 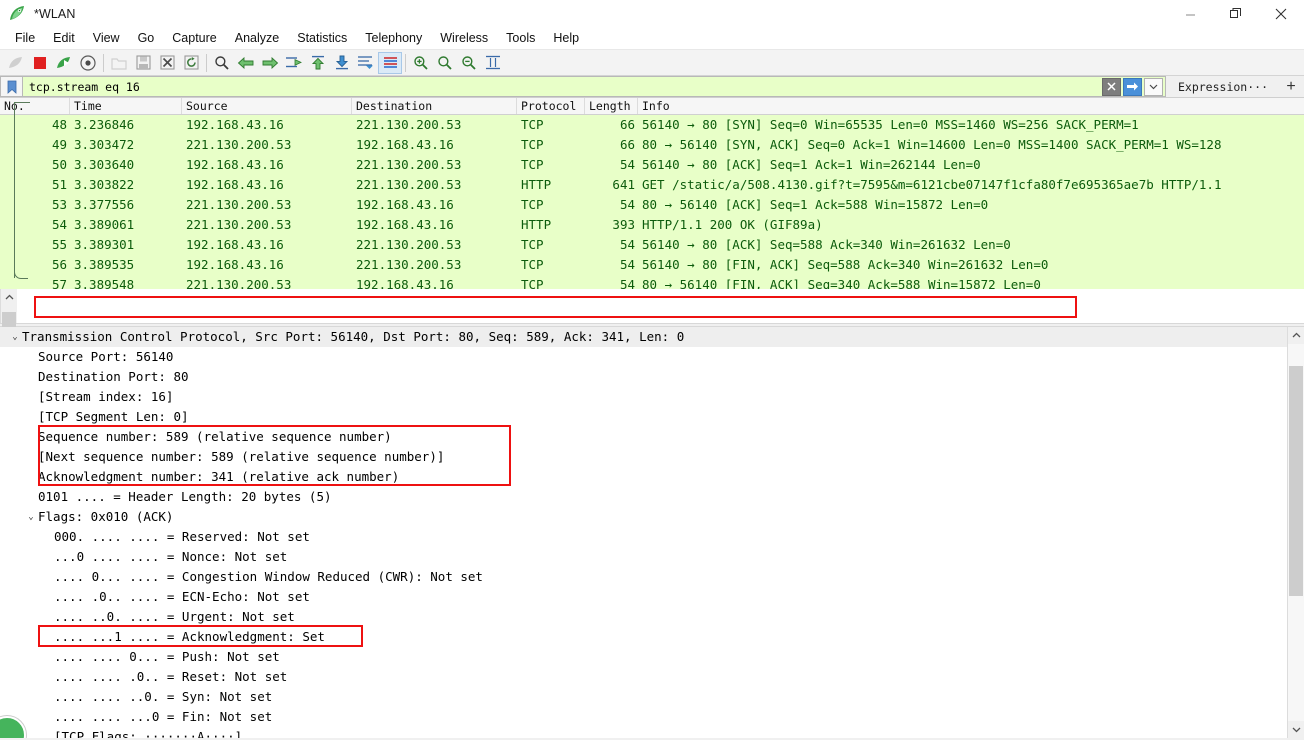 I want to click on menu-item-analyze: Analyze, so click(x=257, y=38).